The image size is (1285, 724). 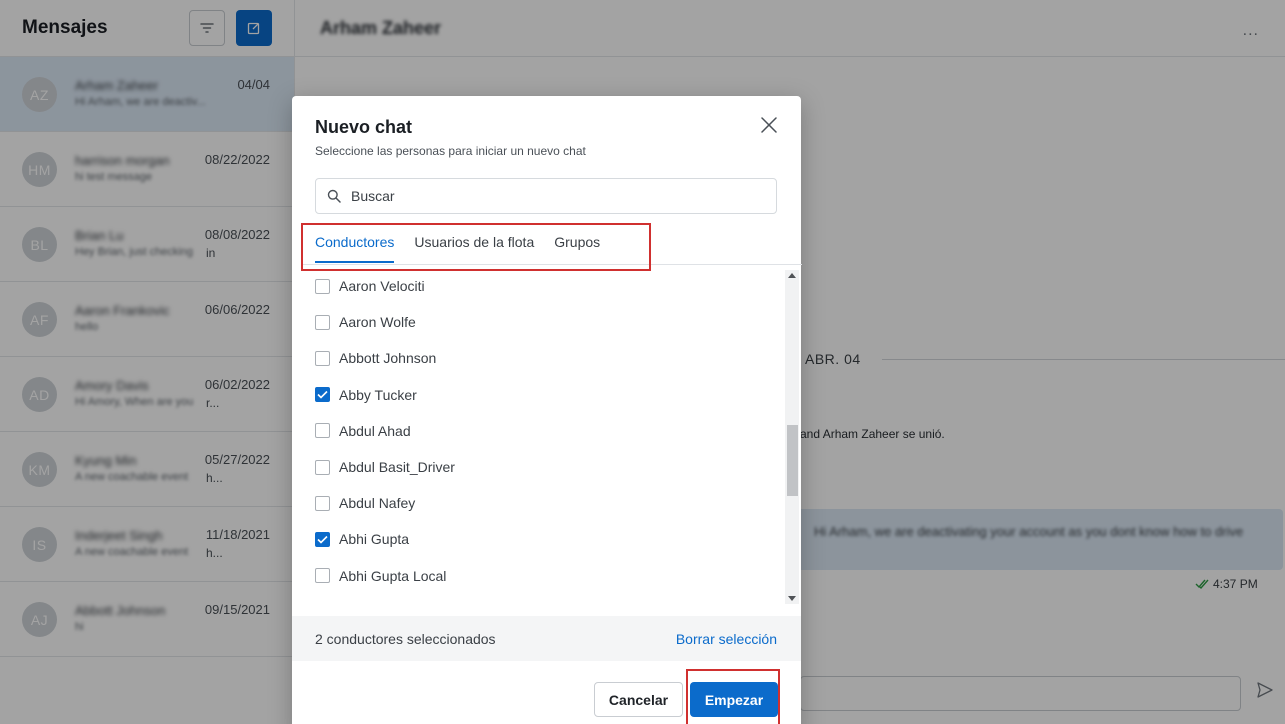 I want to click on dialog-title: Nuevo chat, so click(x=364, y=127).